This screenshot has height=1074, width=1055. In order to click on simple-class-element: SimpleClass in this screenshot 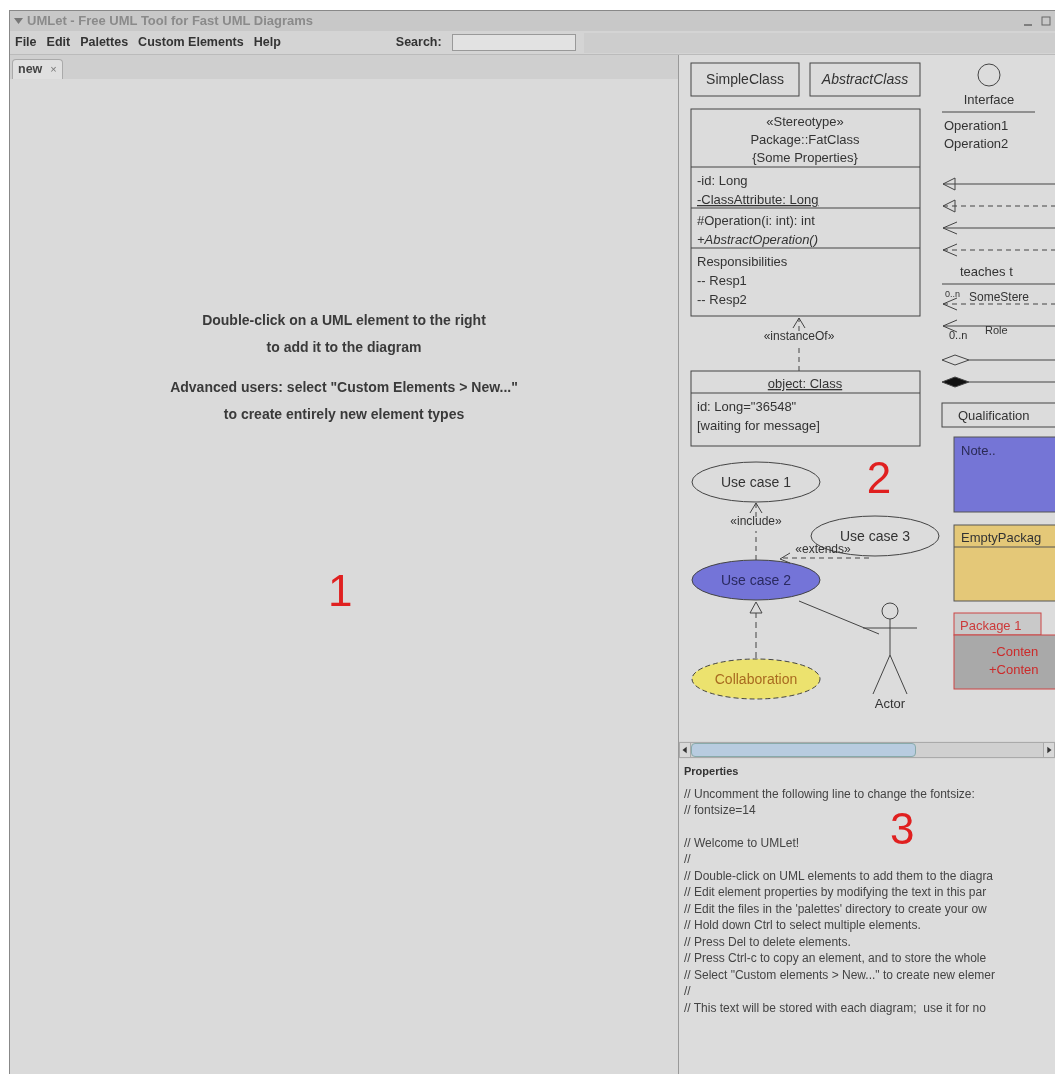, I will do `click(745, 79)`.